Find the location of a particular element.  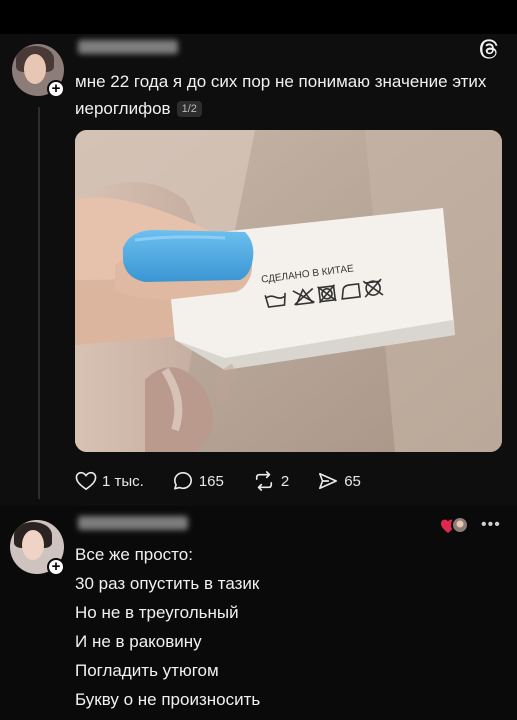

reply-follow-plus-icon: + is located at coordinates (56, 567).